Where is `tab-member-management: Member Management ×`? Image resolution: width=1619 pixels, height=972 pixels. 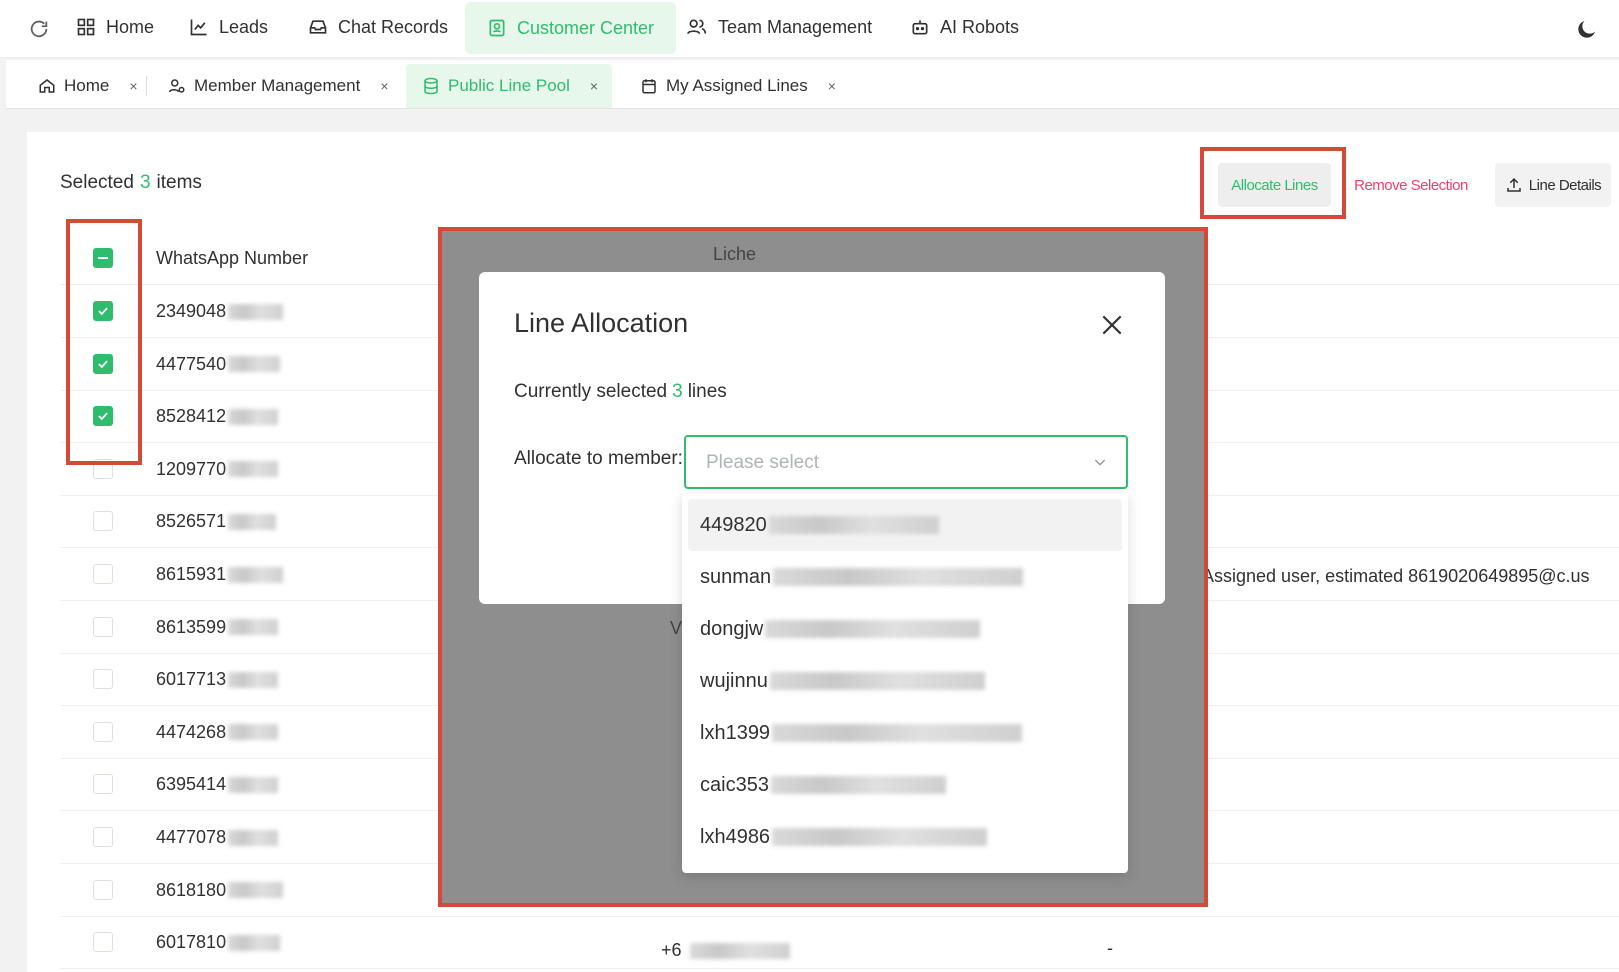
tab-member-management: Member Management × is located at coordinates (277, 86).